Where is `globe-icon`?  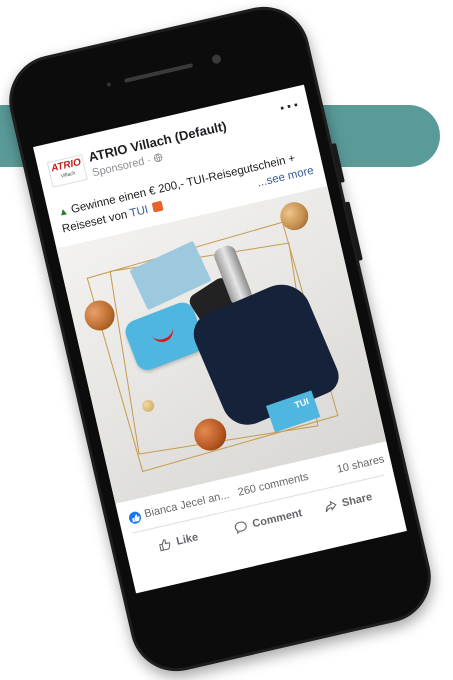
globe-icon is located at coordinates (158, 158).